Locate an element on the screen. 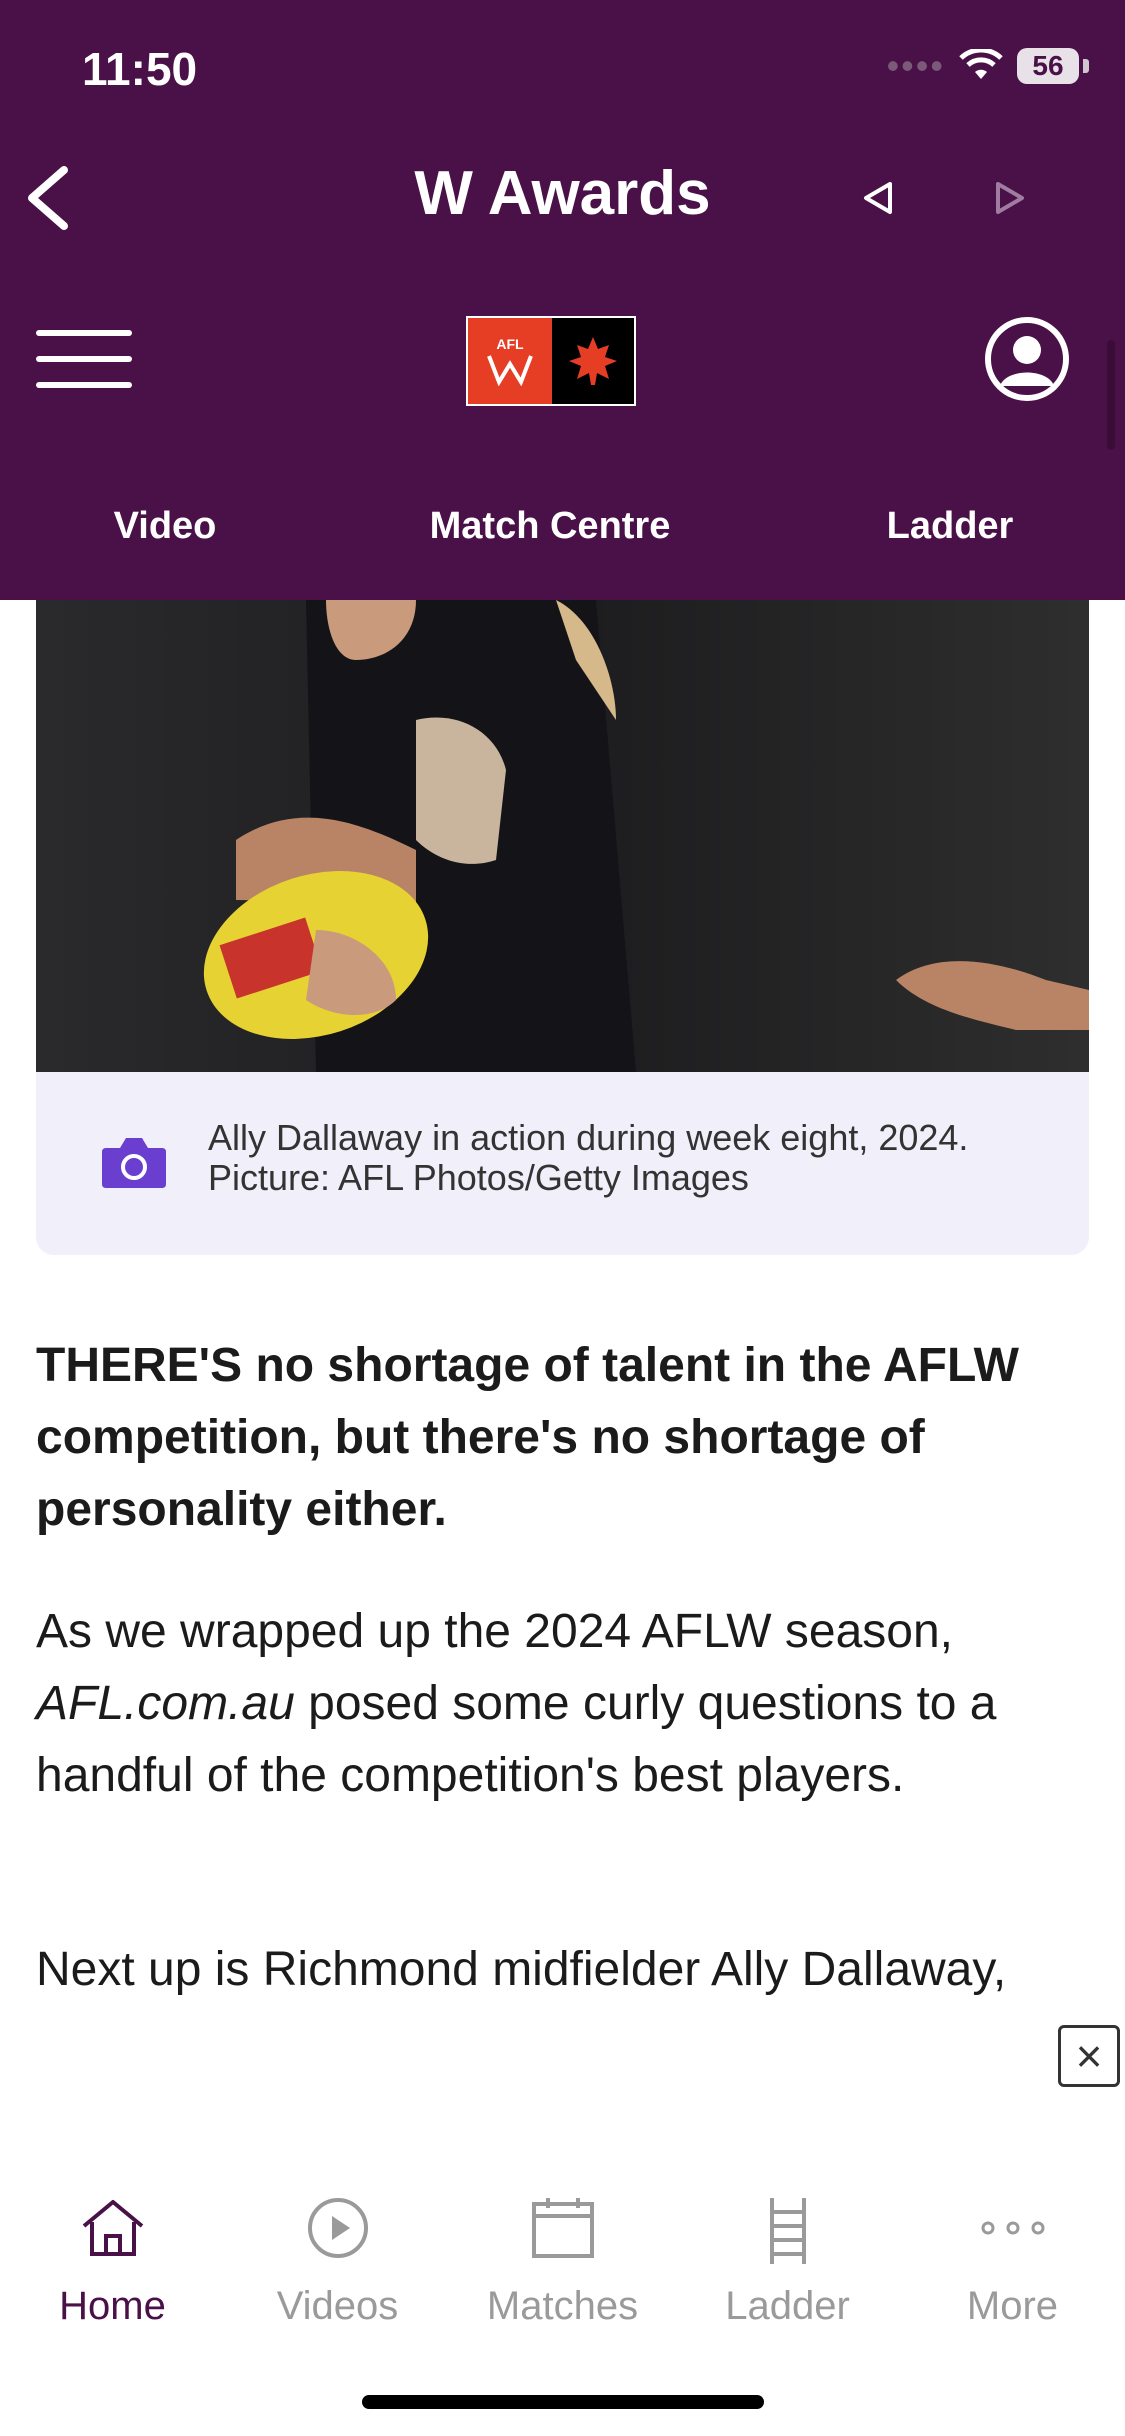  page-title: W Awards is located at coordinates (562, 193).